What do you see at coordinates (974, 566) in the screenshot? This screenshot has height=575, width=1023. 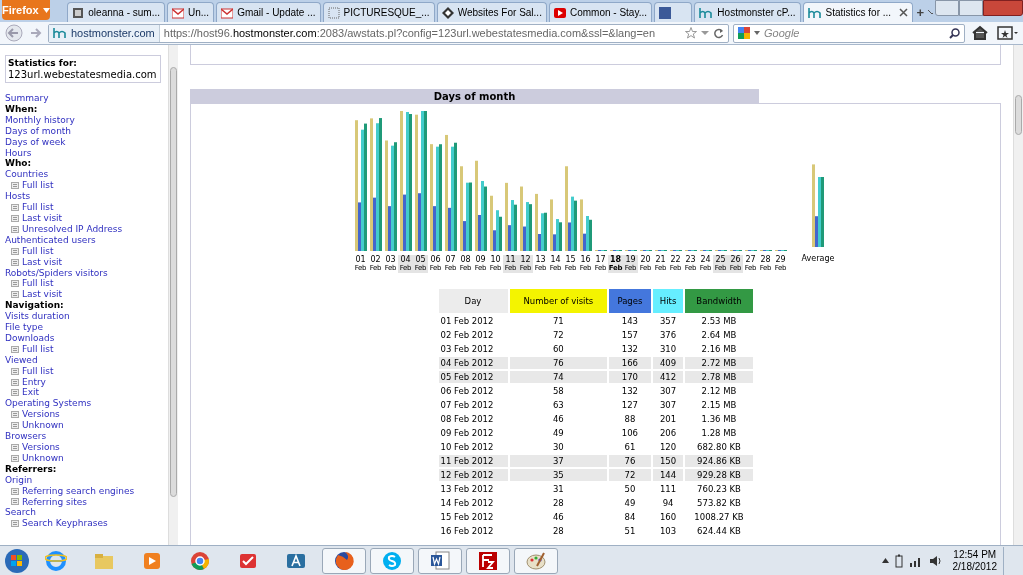 I see `clock-date: 2/18/2012` at bounding box center [974, 566].